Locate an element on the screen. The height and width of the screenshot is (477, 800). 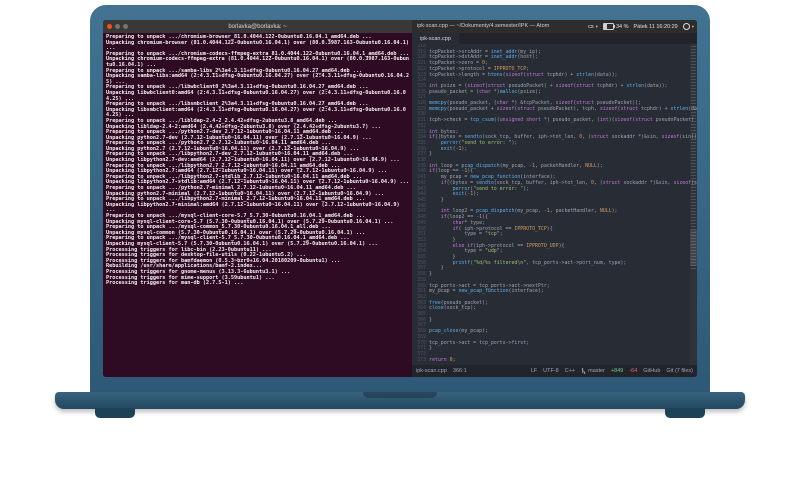
power-icon is located at coordinates (686, 26).